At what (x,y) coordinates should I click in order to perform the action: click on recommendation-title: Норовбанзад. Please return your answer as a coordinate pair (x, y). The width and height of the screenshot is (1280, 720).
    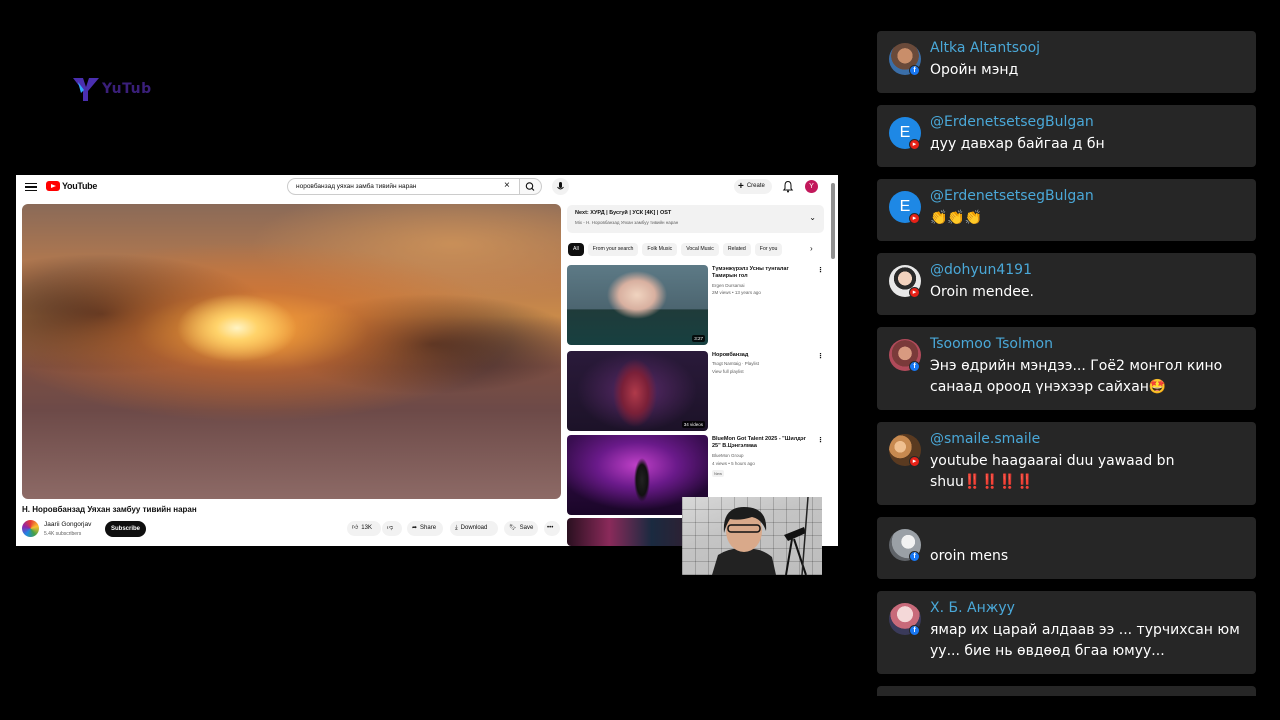
    Looking at the image, I should click on (762, 355).